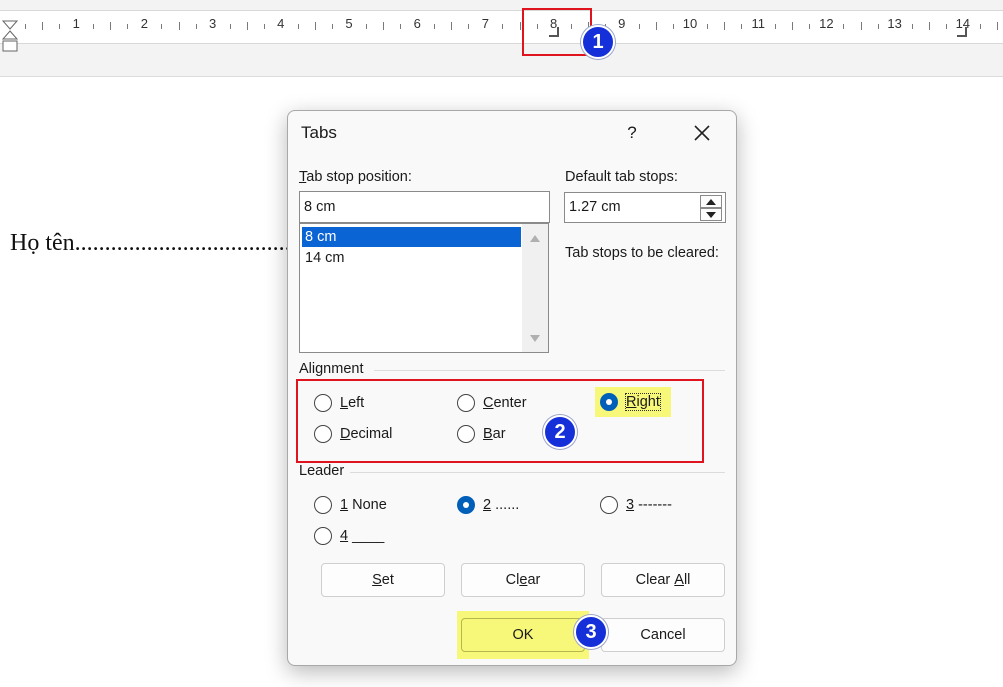 This screenshot has width=1003, height=687. Describe the element at coordinates (281, 23) in the screenshot. I see `ruler-number: 4` at that location.